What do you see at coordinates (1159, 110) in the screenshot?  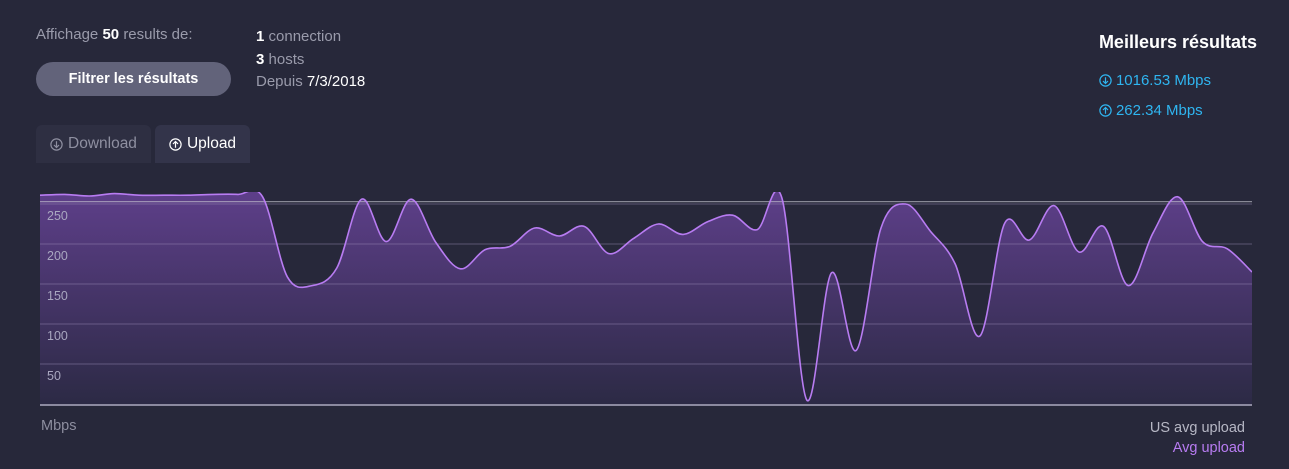 I see `best-upload-value: 262.34 Mbps` at bounding box center [1159, 110].